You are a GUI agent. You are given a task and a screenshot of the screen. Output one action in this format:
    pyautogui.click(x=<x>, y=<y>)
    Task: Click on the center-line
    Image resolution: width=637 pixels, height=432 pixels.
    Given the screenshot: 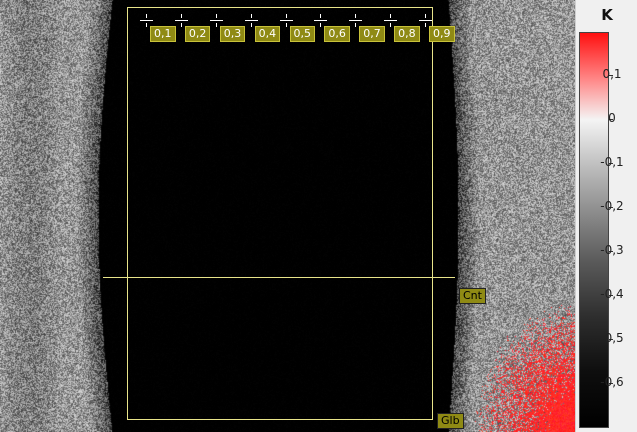 What is the action you would take?
    pyautogui.click(x=279, y=277)
    